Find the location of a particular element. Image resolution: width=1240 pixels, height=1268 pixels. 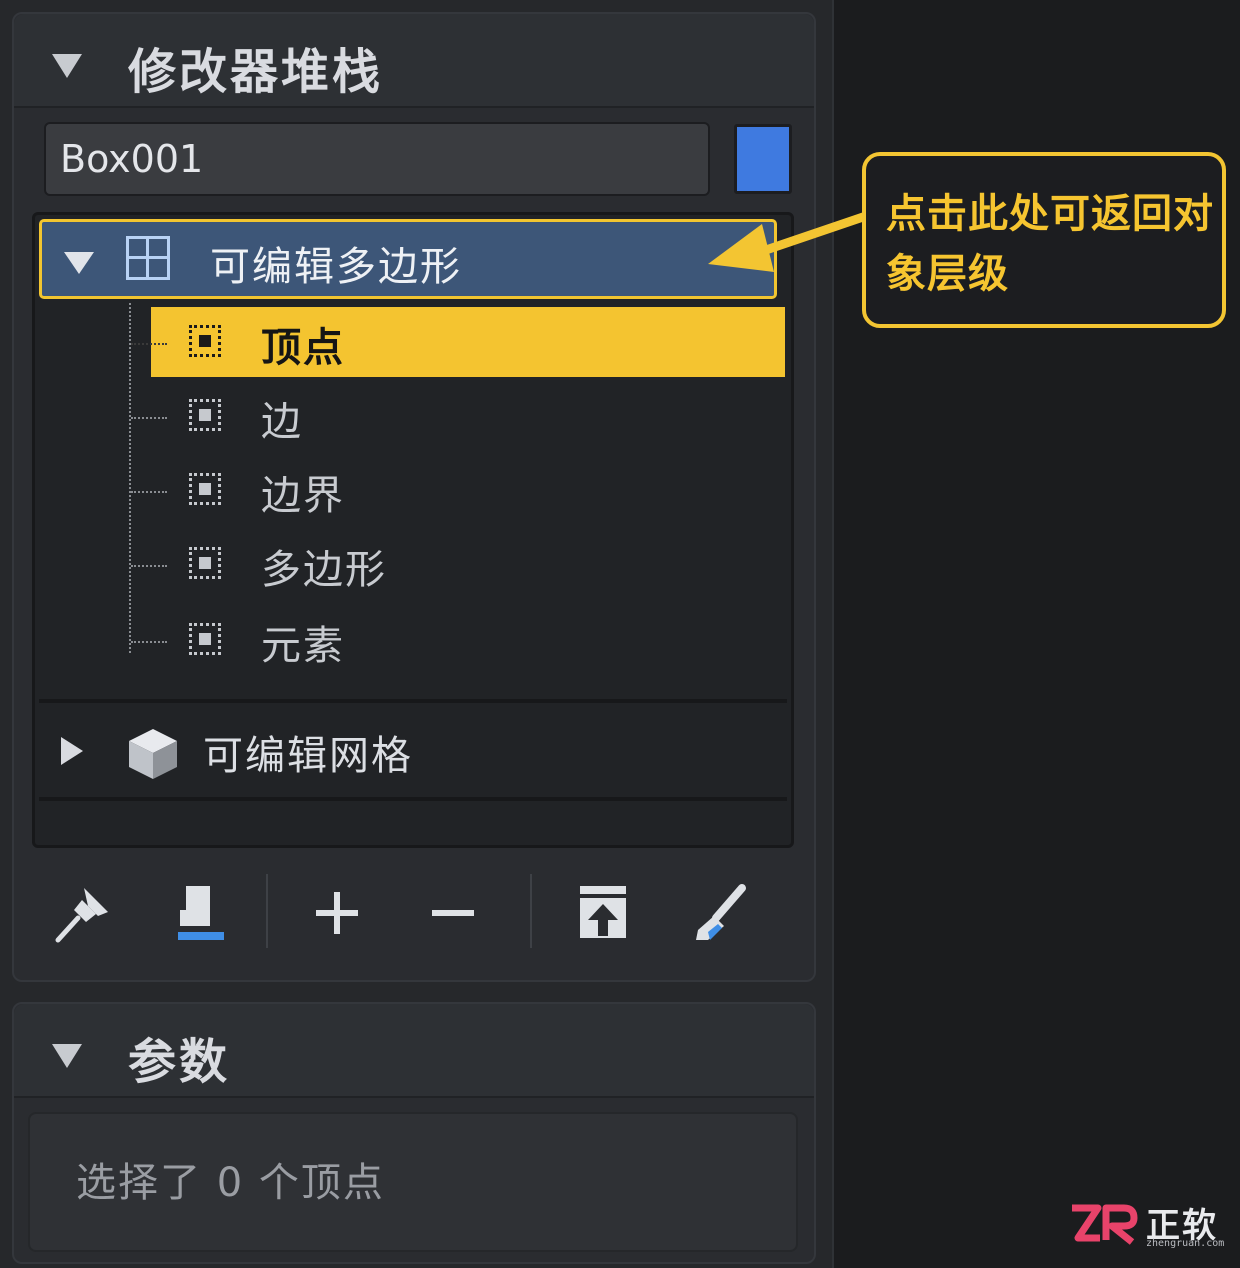

watermark-url: zhengruan.com is located at coordinates (1185, 1243).